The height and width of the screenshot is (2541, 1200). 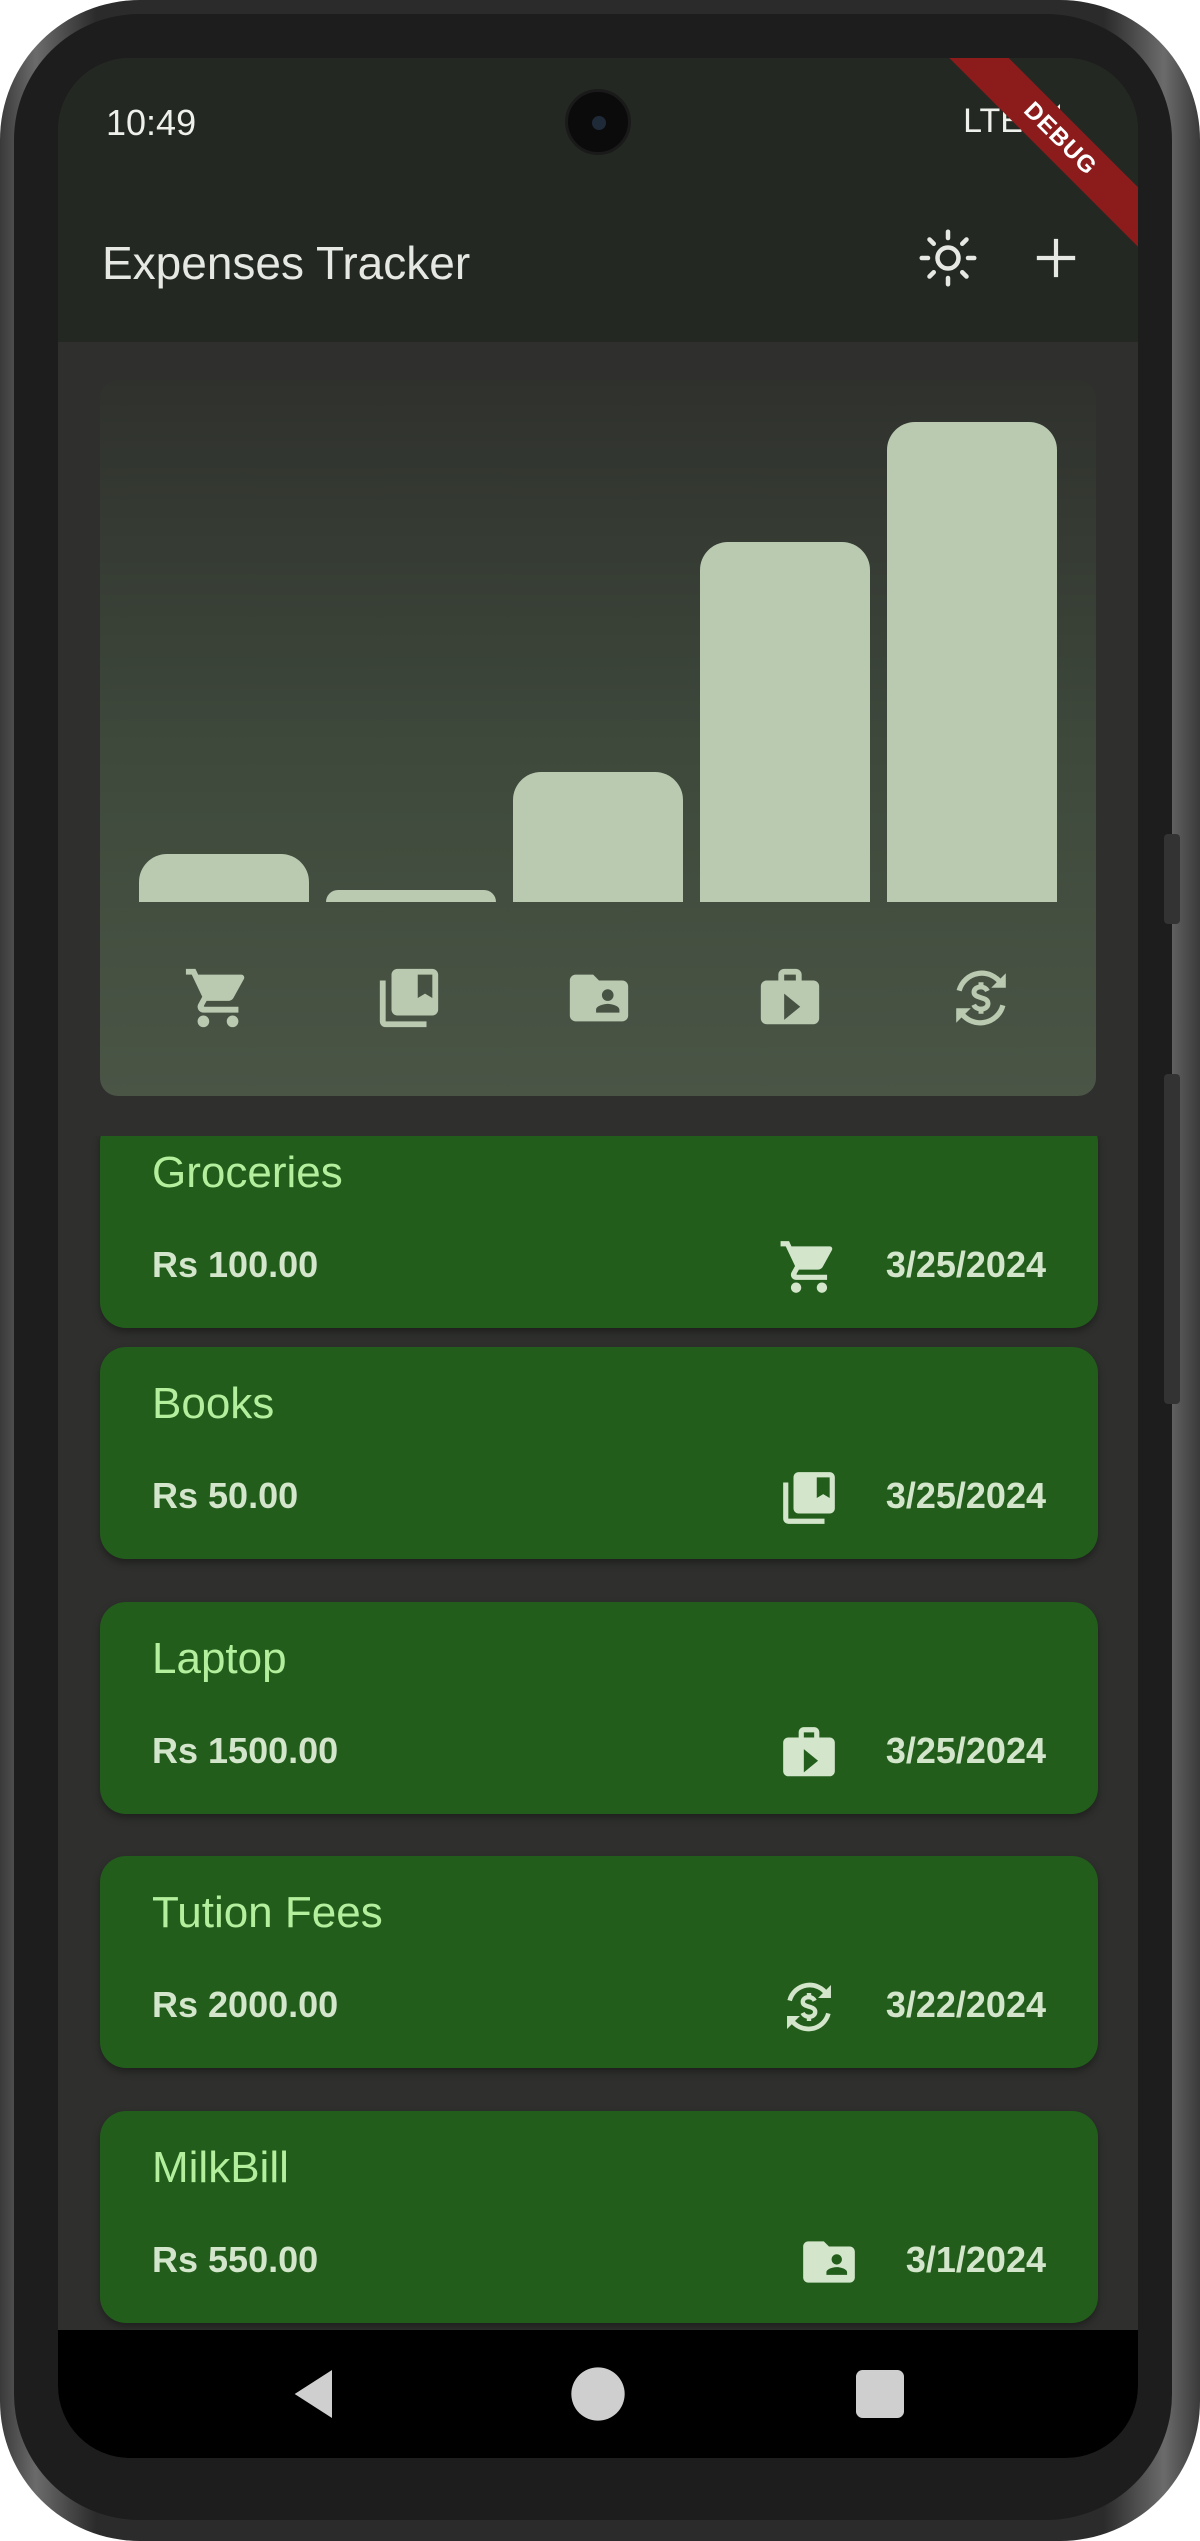 What do you see at coordinates (598, 122) in the screenshot?
I see `front-camera` at bounding box center [598, 122].